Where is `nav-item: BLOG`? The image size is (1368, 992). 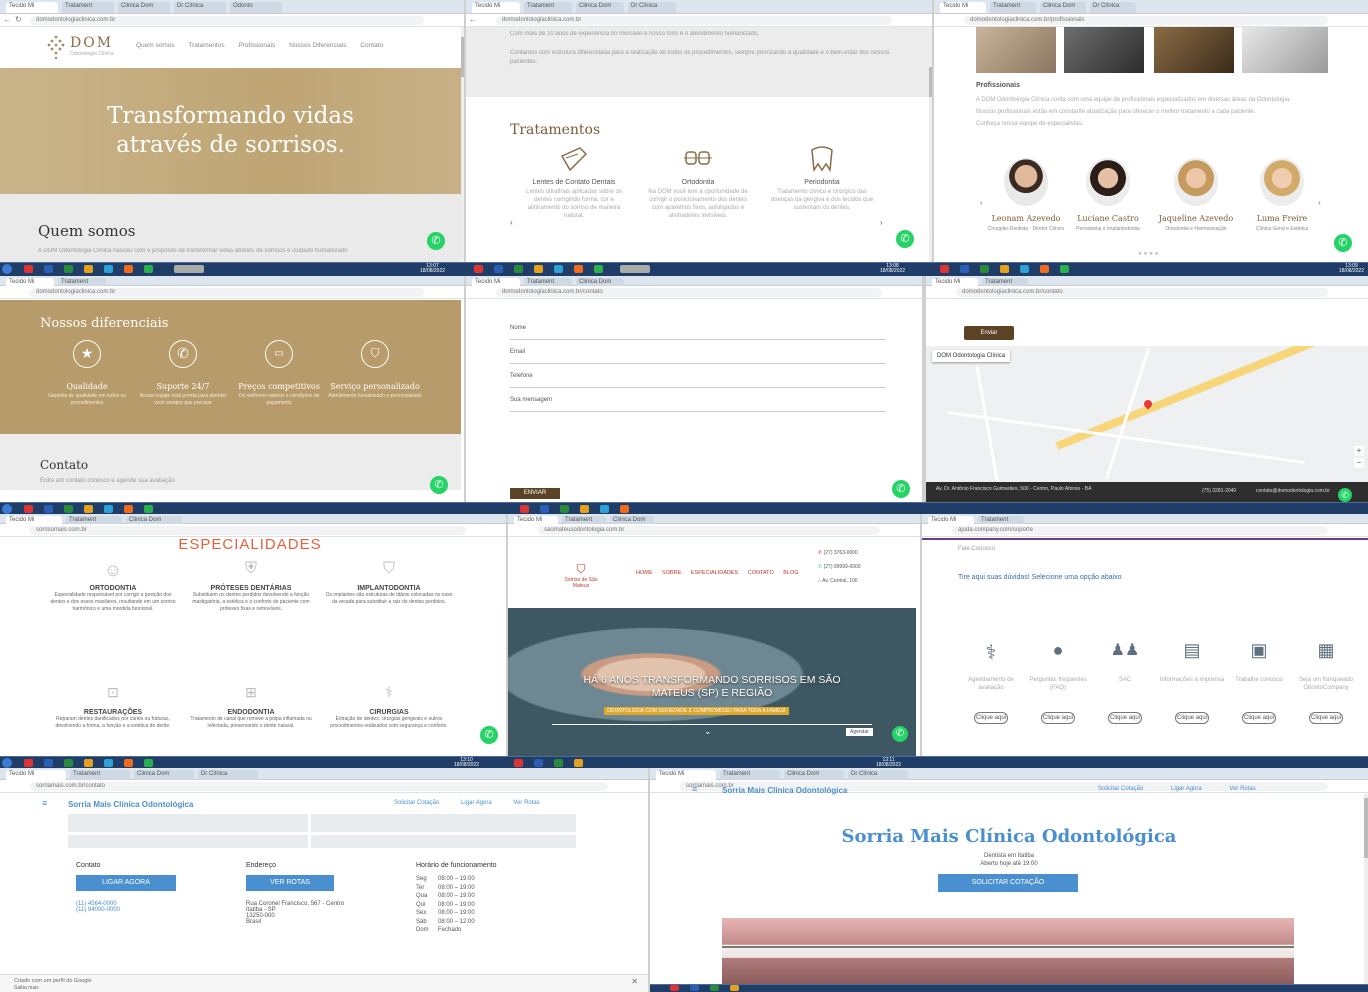
nav-item: BLOG is located at coordinates (790, 573).